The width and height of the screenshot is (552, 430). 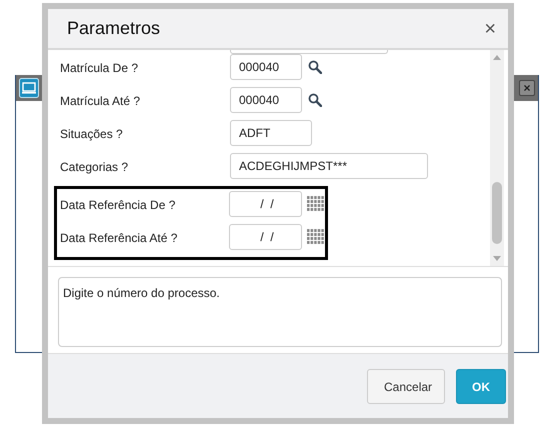 What do you see at coordinates (329, 166) in the screenshot?
I see `input-field: ACDEGHIJMPST***` at bounding box center [329, 166].